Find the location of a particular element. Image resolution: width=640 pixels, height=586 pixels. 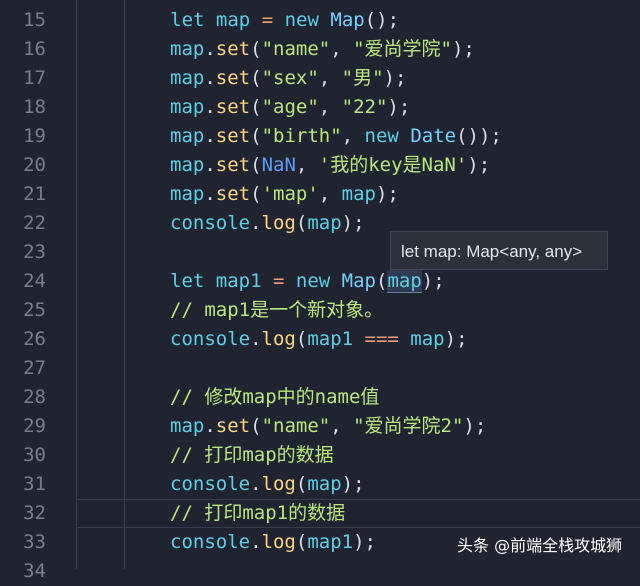

code-text: console.log(map1 === map); is located at coordinates (319, 339).